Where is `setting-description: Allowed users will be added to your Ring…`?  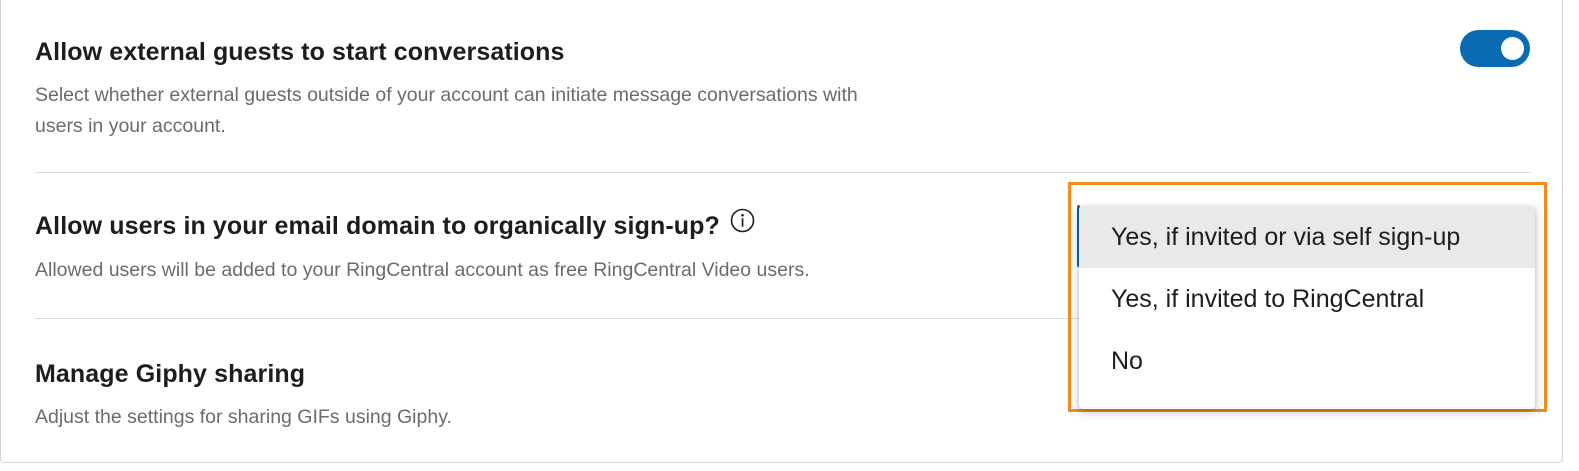
setting-description: Allowed users will be added to your Ring… is located at coordinates (422, 270).